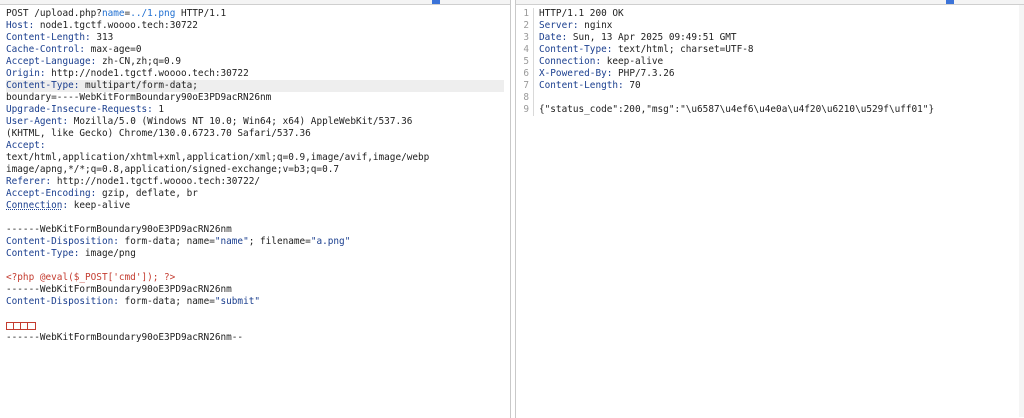 This screenshot has width=1024, height=418. What do you see at coordinates (237, 301) in the screenshot?
I see `field-name: "submit"` at bounding box center [237, 301].